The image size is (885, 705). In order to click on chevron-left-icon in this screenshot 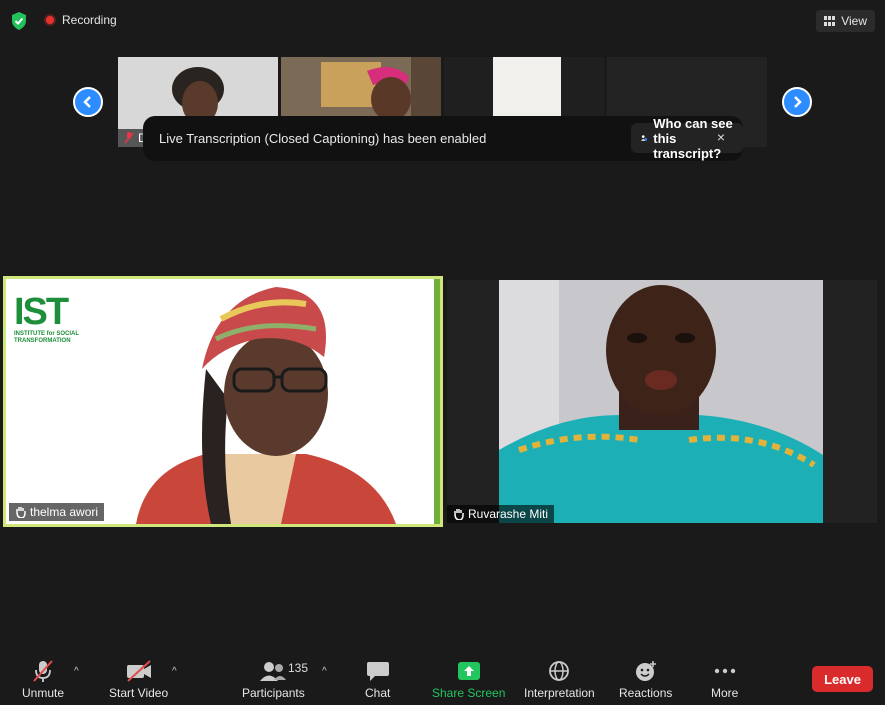, I will do `click(87, 102)`.